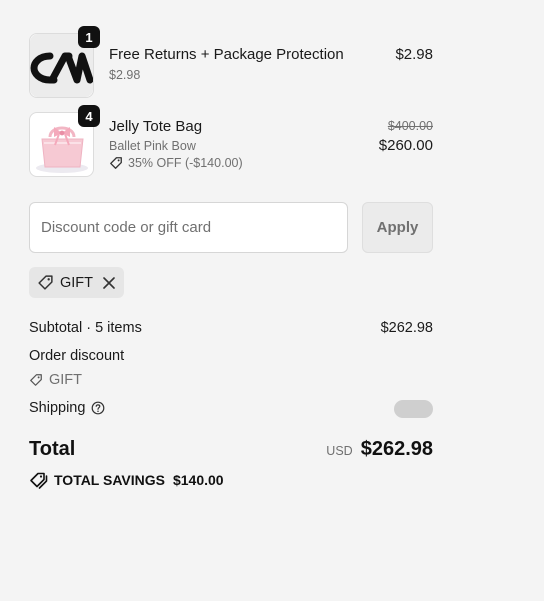 Image resolution: width=544 pixels, height=601 pixels. I want to click on item-discount: 35% OFF (-$140.00), so click(176, 163).